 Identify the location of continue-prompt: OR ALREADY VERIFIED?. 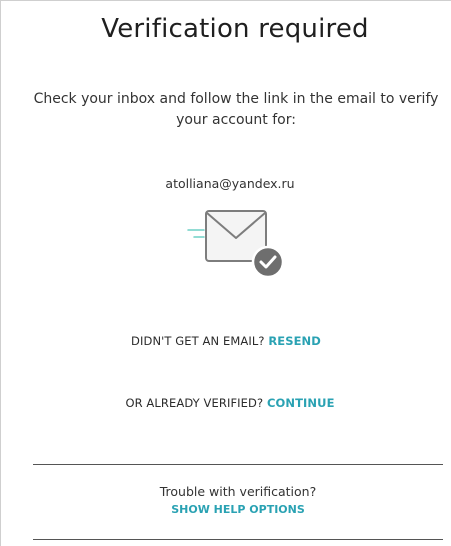
(194, 403).